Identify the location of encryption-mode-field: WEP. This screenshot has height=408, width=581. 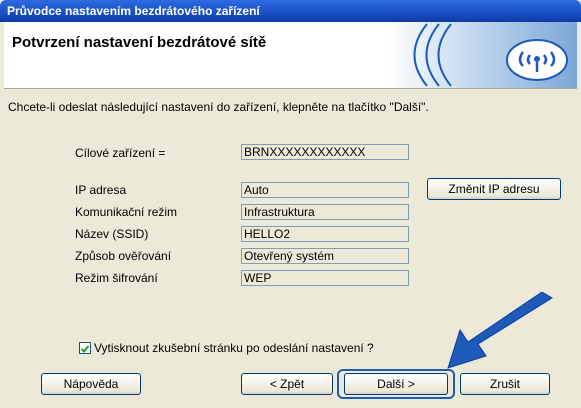
(325, 278).